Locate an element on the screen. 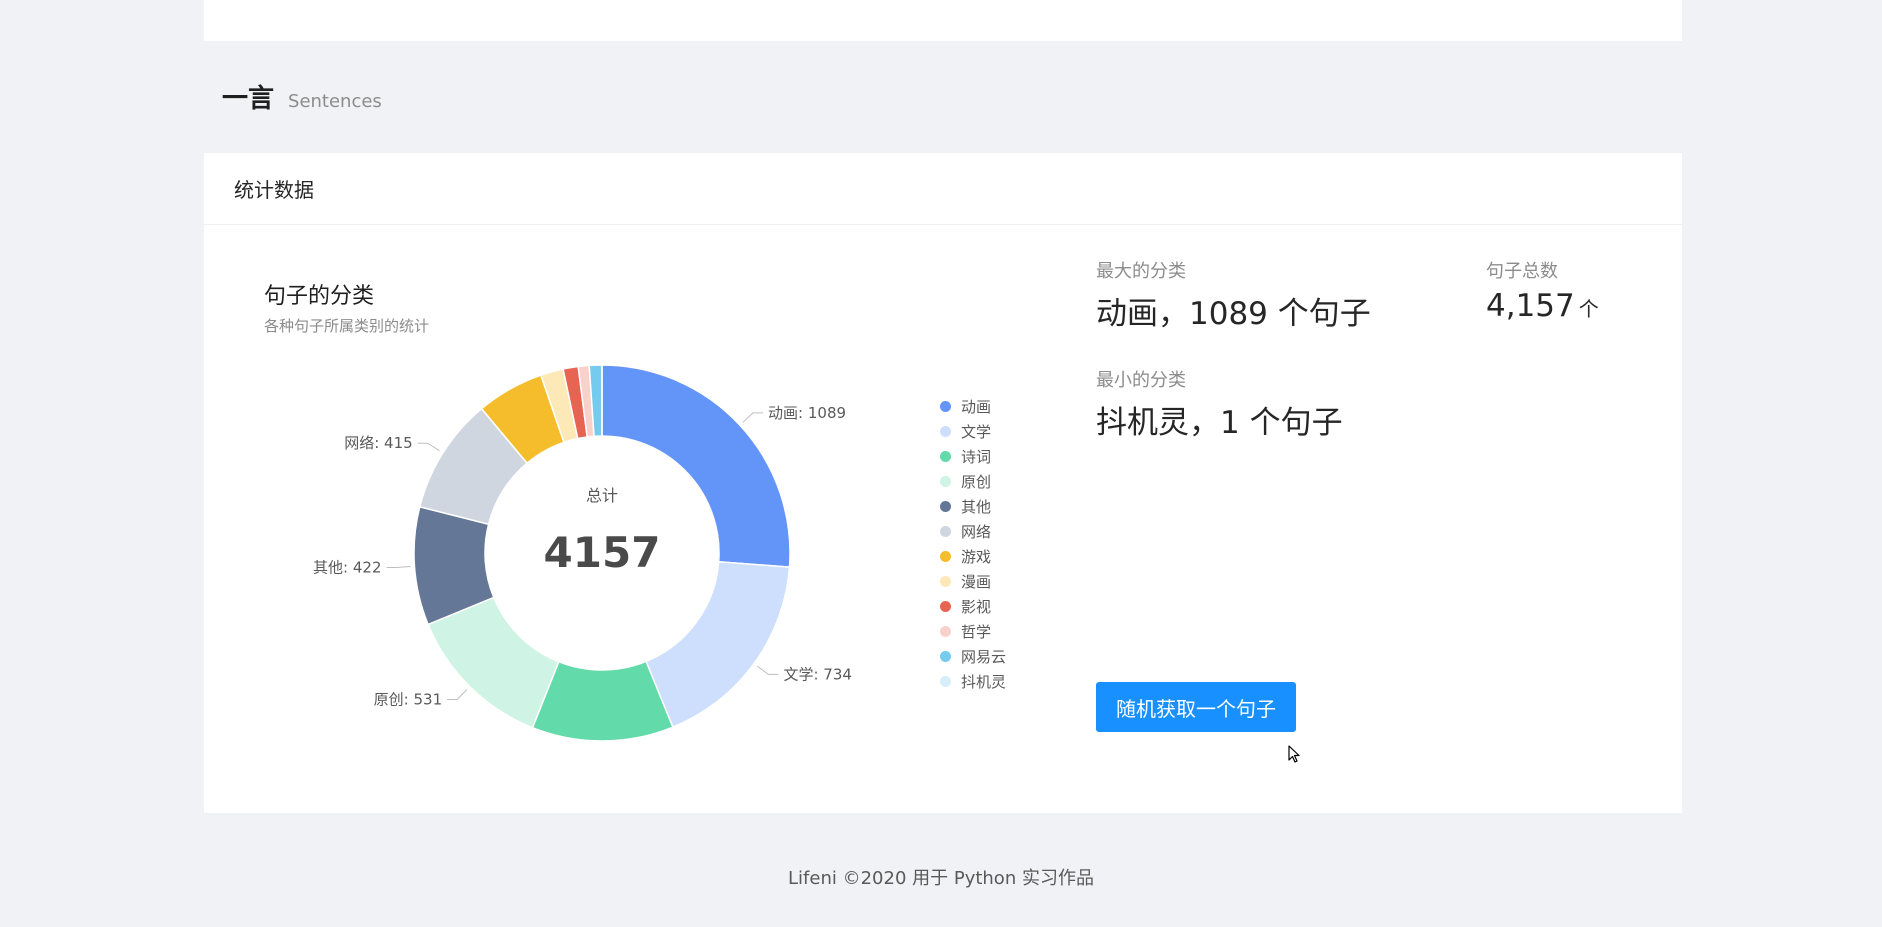 This screenshot has height=927, width=1882. page-subtitle: Sentences is located at coordinates (335, 101).